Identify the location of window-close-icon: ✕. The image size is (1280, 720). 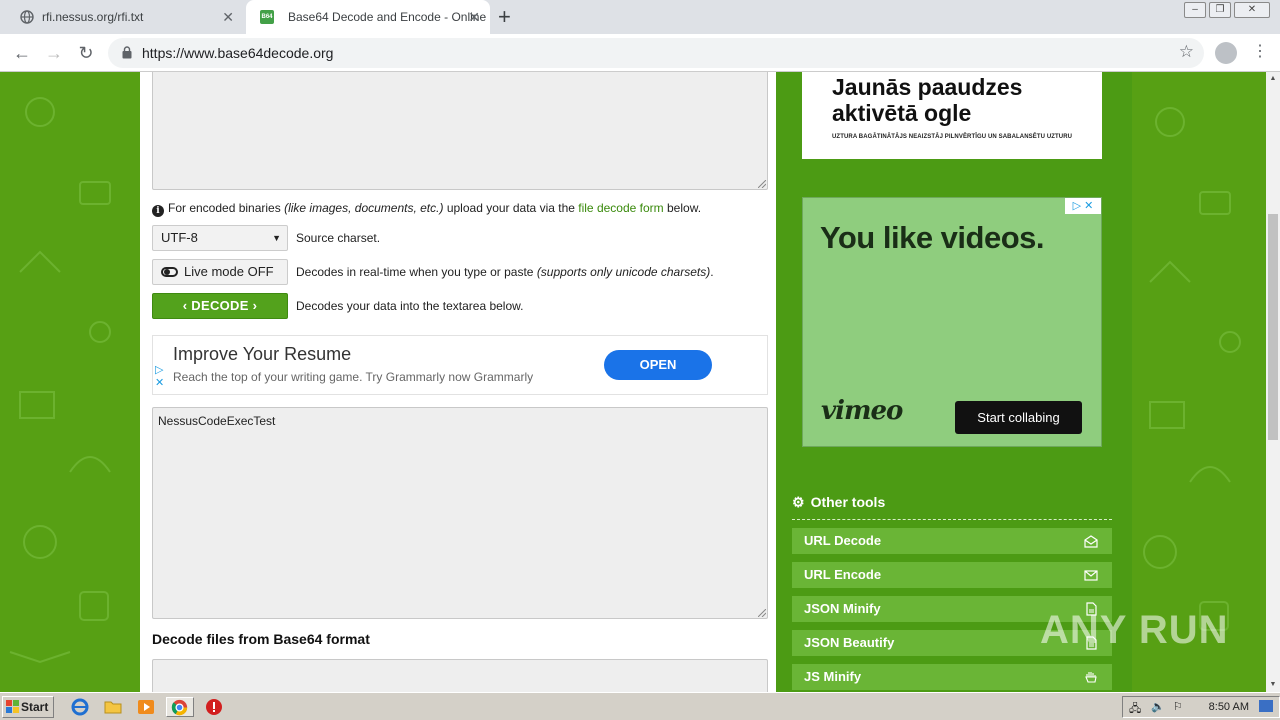
(1252, 10).